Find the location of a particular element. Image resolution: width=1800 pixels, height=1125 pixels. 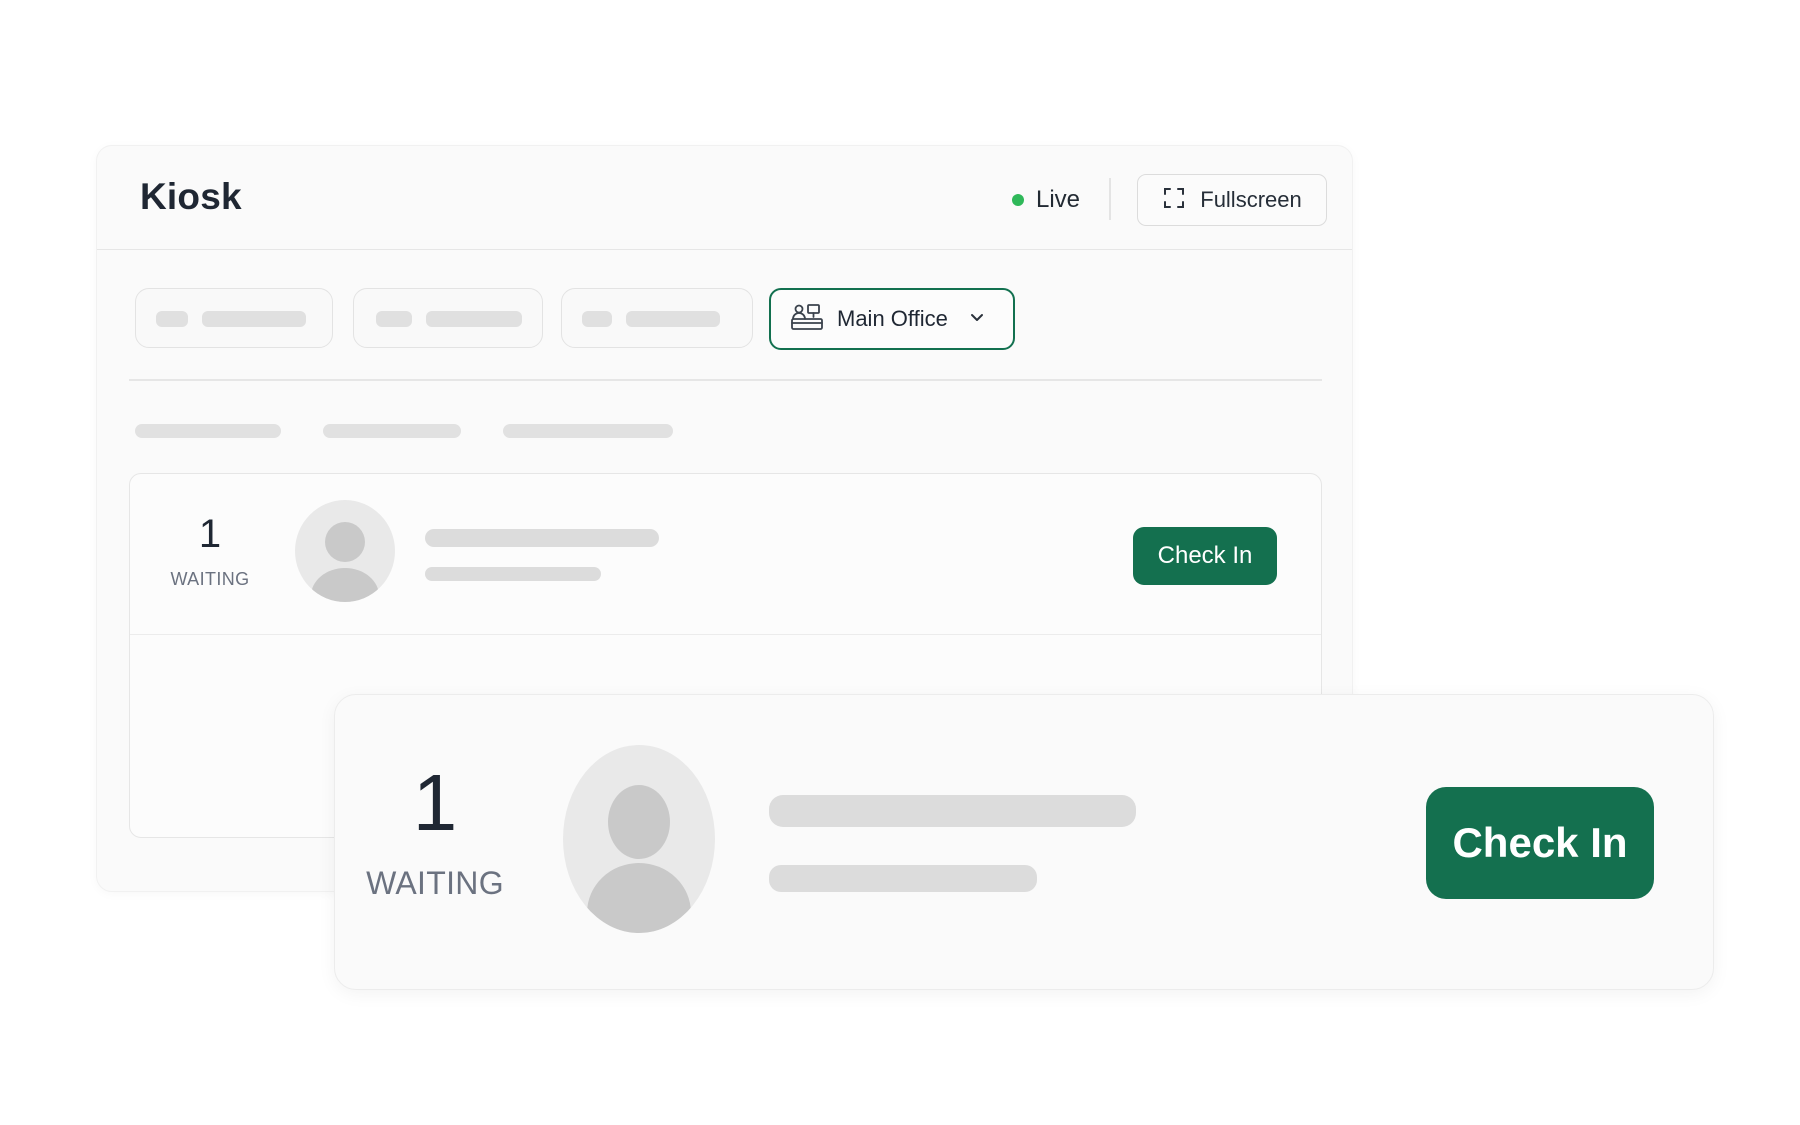

live-indicator: Live is located at coordinates (1046, 200).